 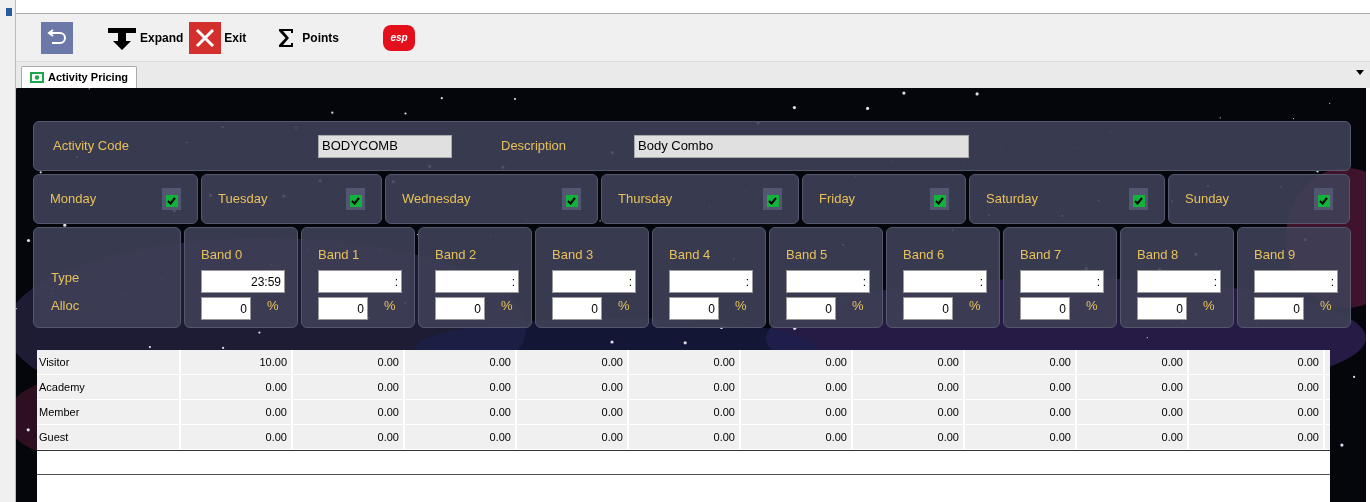 I want to click on day-label: Friday, so click(x=837, y=199).